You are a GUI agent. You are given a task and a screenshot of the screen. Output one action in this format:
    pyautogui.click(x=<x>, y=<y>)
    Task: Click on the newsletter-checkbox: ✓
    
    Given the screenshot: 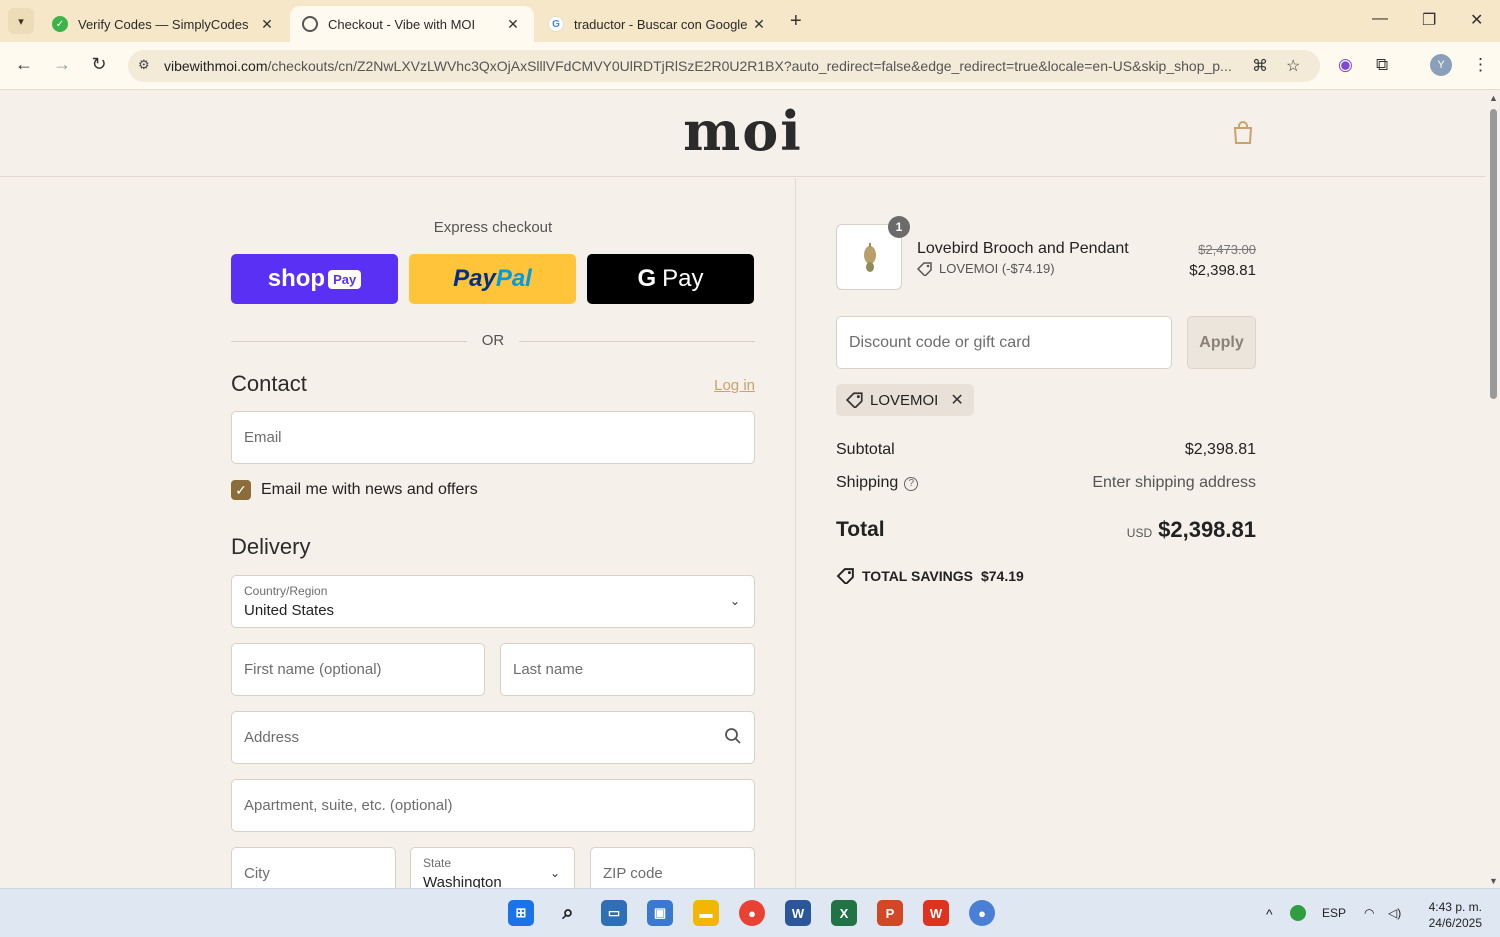 What is the action you would take?
    pyautogui.click(x=241, y=490)
    